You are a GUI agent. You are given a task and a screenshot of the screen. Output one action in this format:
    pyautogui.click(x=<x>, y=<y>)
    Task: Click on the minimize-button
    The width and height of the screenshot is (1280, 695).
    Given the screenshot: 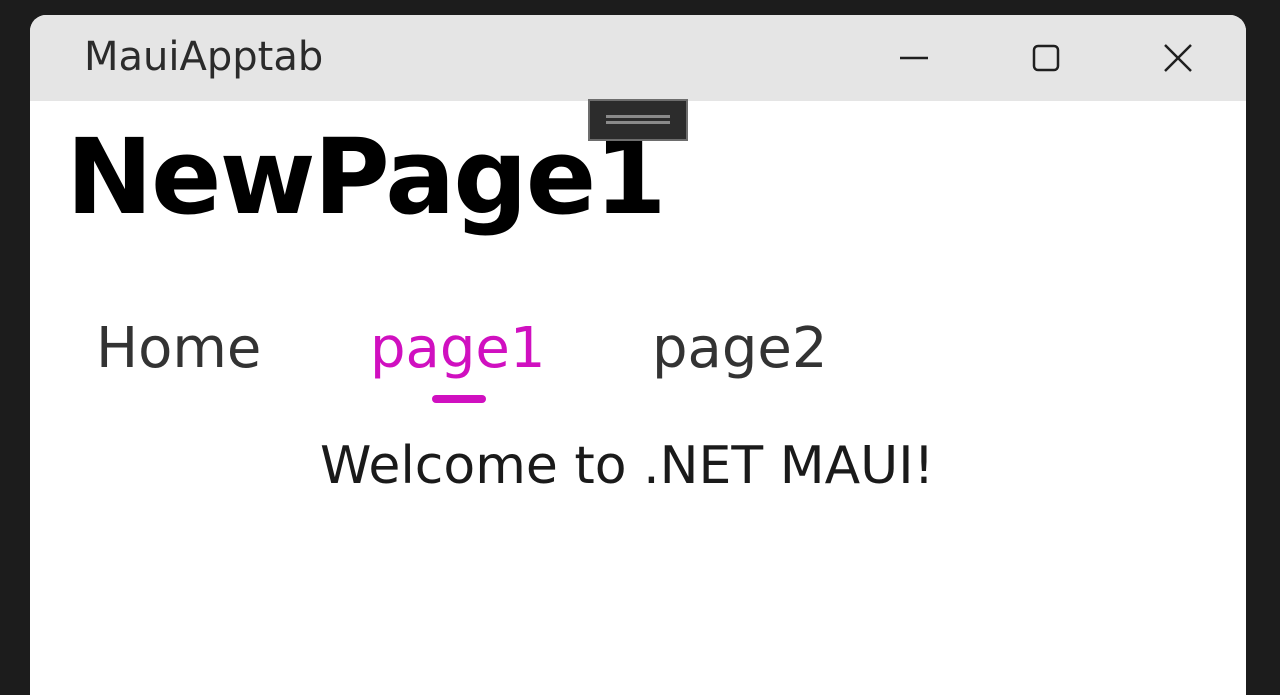 What is the action you would take?
    pyautogui.click(x=914, y=58)
    